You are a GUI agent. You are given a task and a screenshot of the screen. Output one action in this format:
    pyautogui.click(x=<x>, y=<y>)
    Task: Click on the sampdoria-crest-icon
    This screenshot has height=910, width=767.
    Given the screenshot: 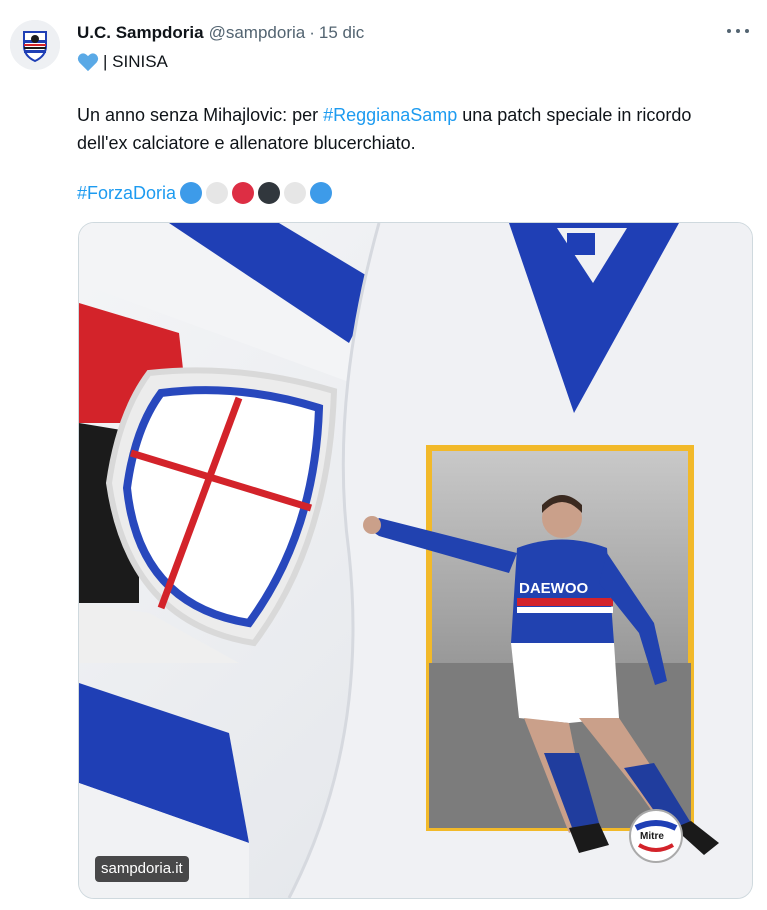 What is the action you would take?
    pyautogui.click(x=35, y=45)
    